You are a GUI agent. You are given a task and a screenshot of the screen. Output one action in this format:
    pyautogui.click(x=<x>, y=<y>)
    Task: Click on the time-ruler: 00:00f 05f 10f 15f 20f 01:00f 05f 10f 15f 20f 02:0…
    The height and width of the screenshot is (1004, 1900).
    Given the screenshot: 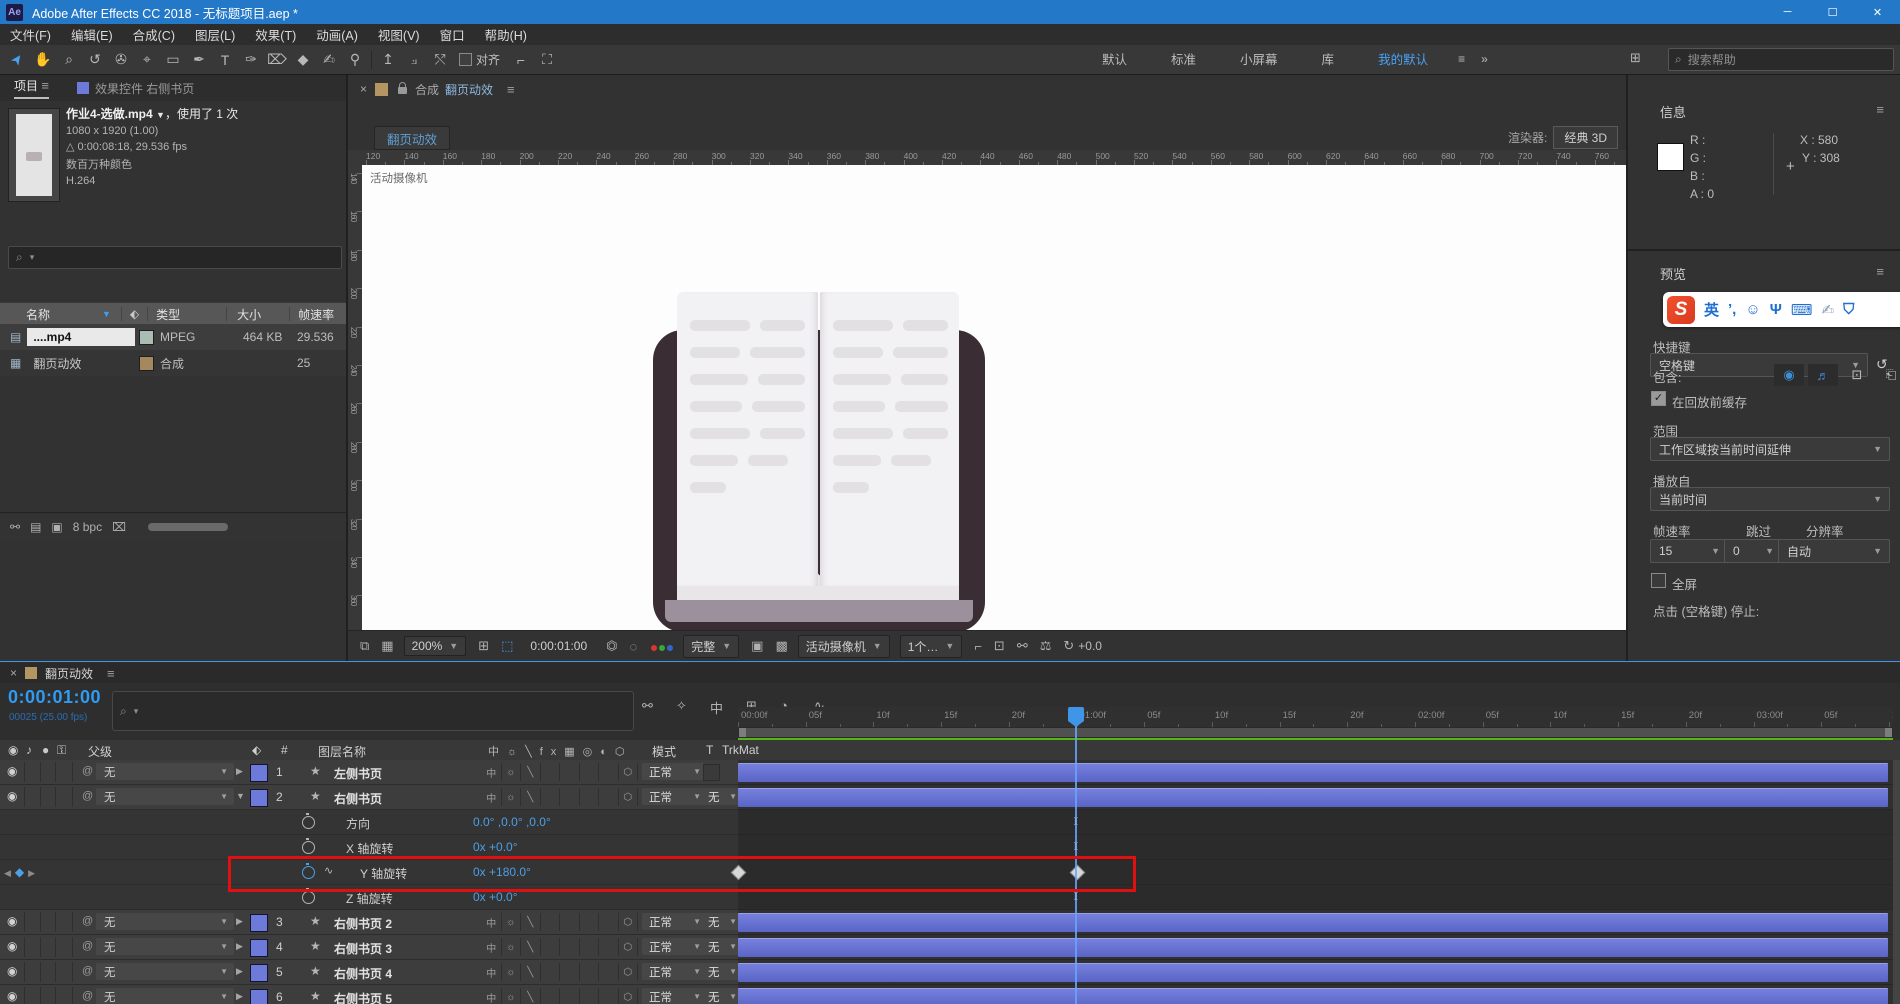 What is the action you would take?
    pyautogui.click(x=1315, y=717)
    